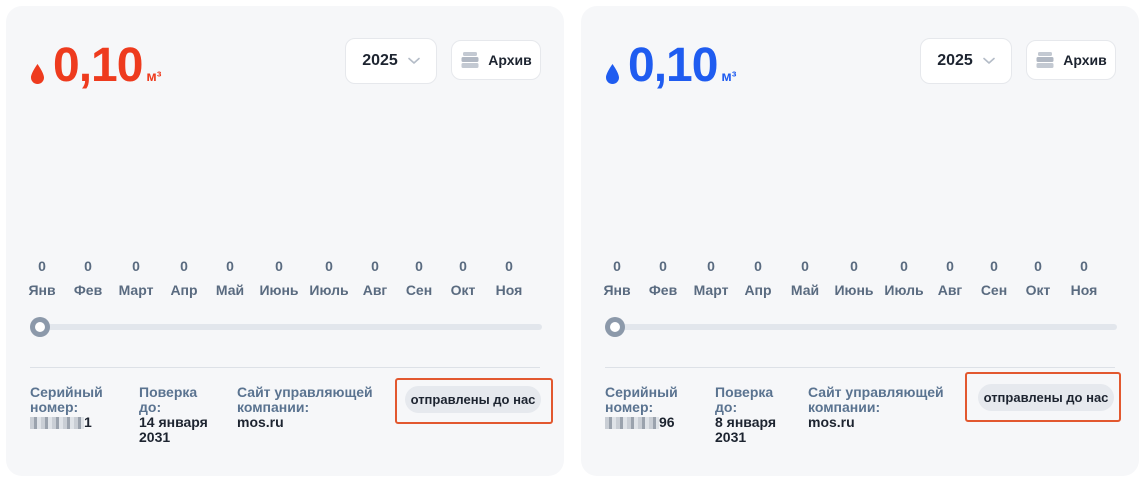  What do you see at coordinates (904, 290) in the screenshot?
I see `month-name: Июль` at bounding box center [904, 290].